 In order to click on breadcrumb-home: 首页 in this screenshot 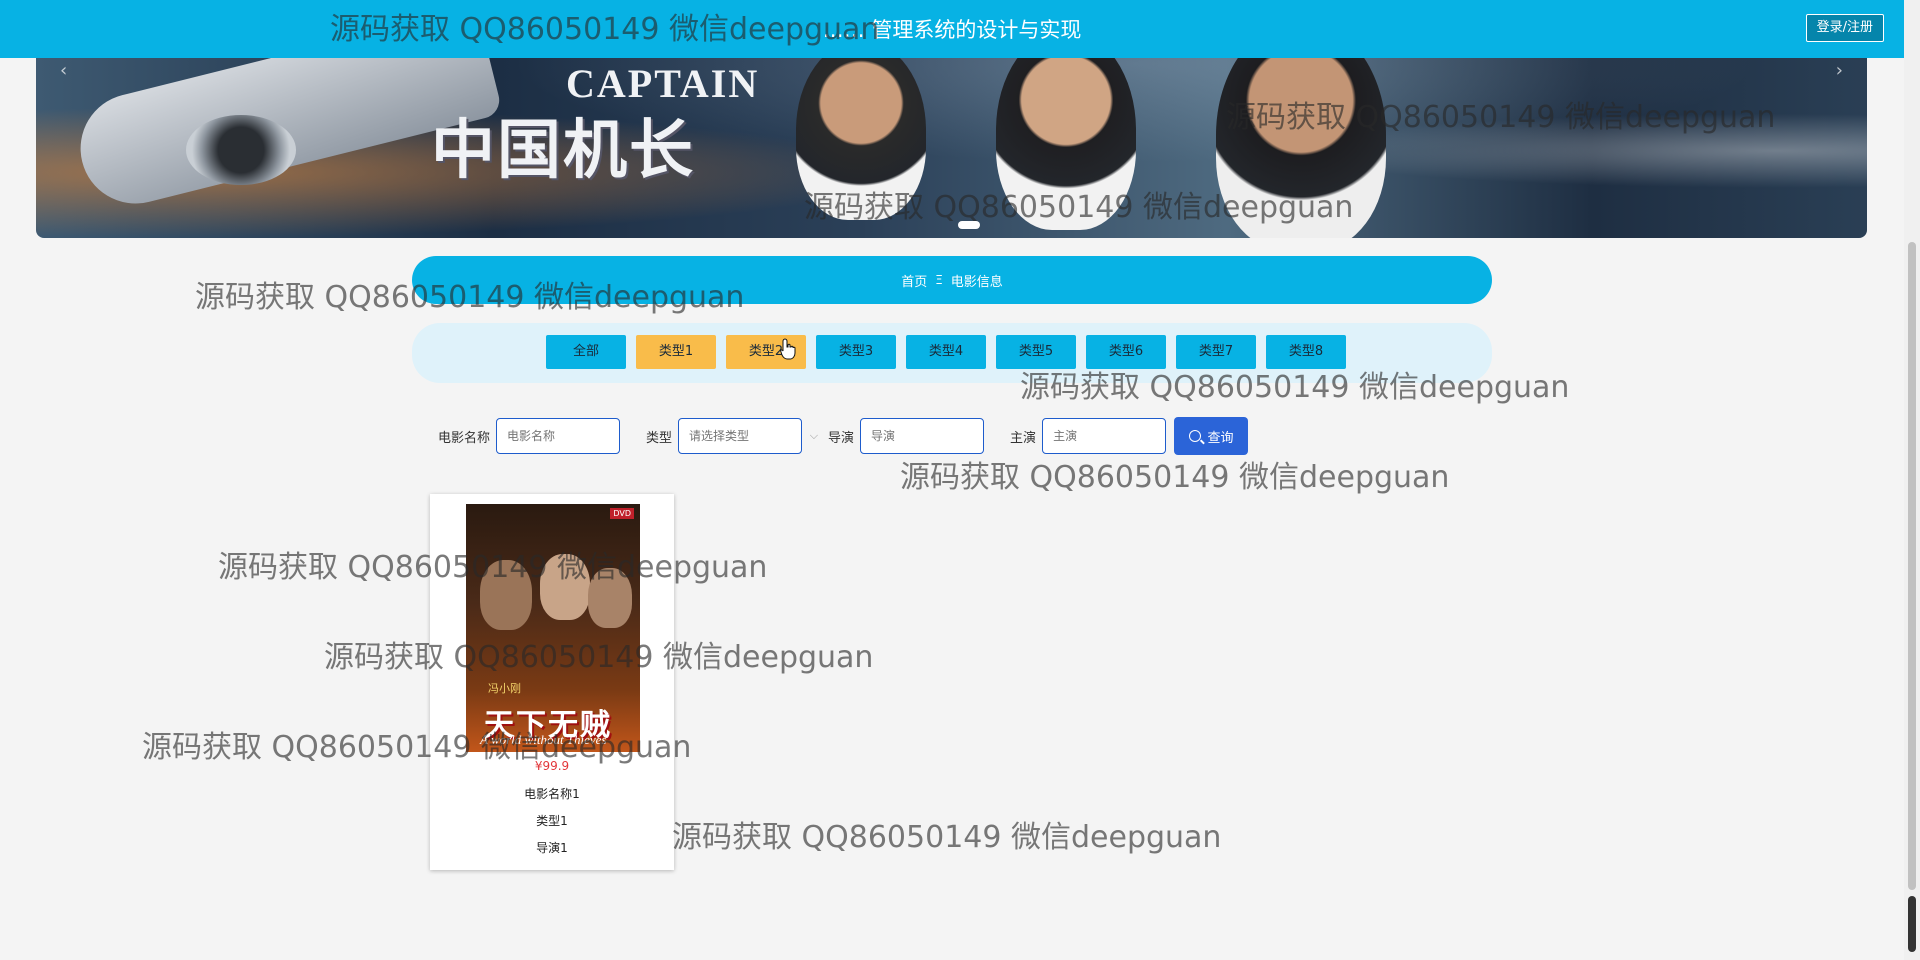, I will do `click(914, 280)`.